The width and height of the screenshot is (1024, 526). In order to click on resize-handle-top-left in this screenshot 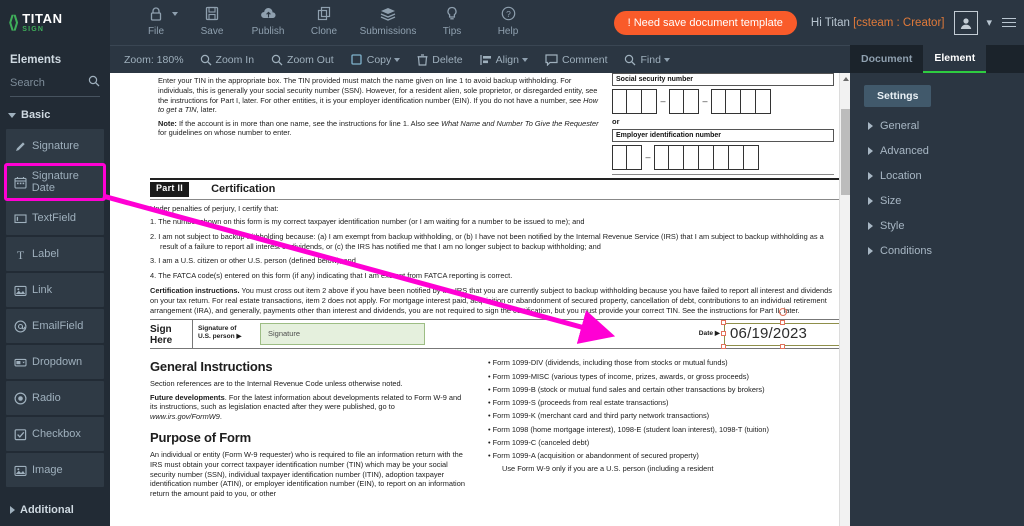, I will do `click(723, 322)`.